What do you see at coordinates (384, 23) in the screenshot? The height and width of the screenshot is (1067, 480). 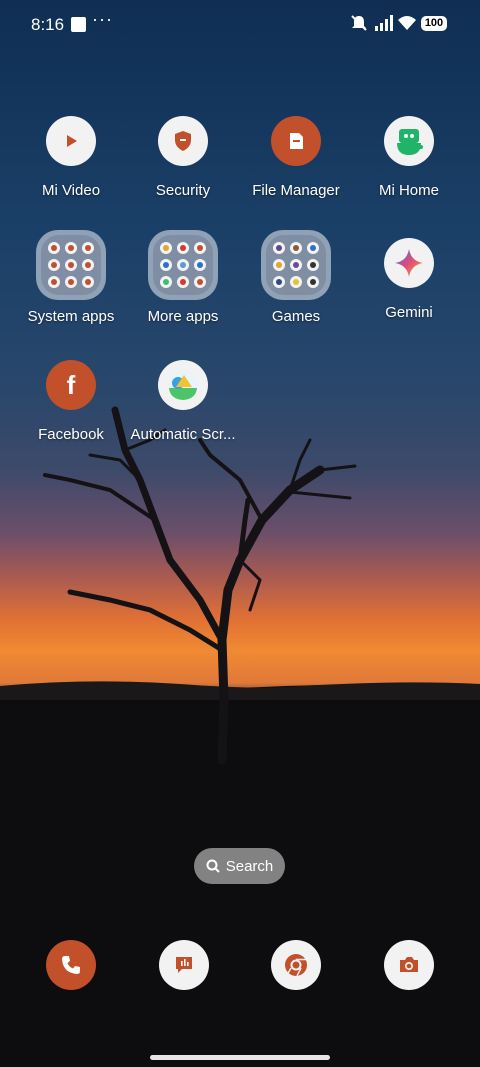 I see `signal-icon` at bounding box center [384, 23].